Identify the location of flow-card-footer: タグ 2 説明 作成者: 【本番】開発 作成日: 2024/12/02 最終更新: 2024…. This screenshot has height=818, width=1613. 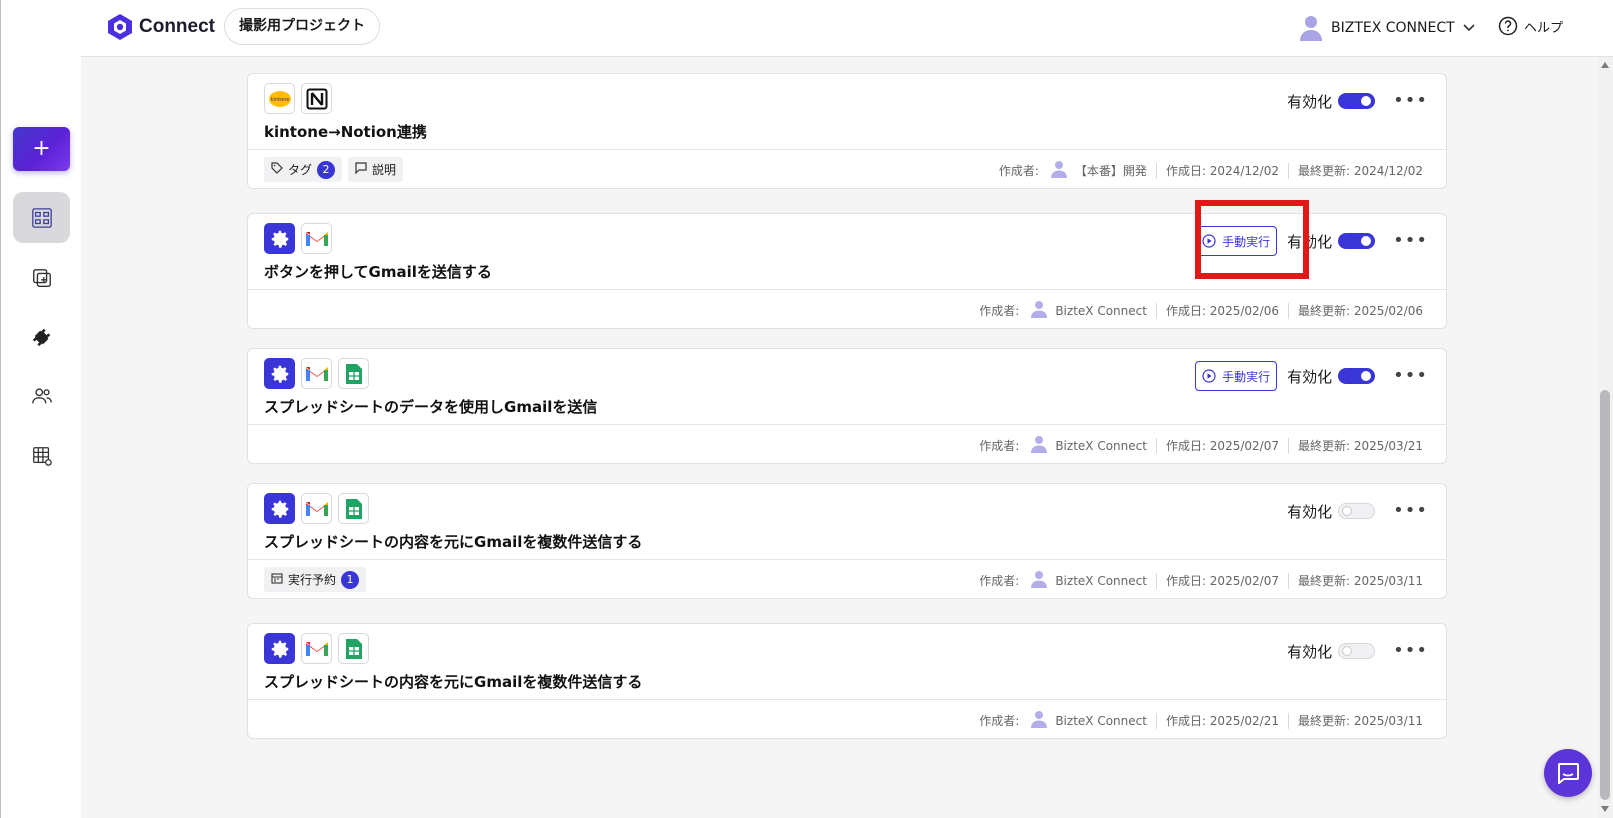
(847, 169).